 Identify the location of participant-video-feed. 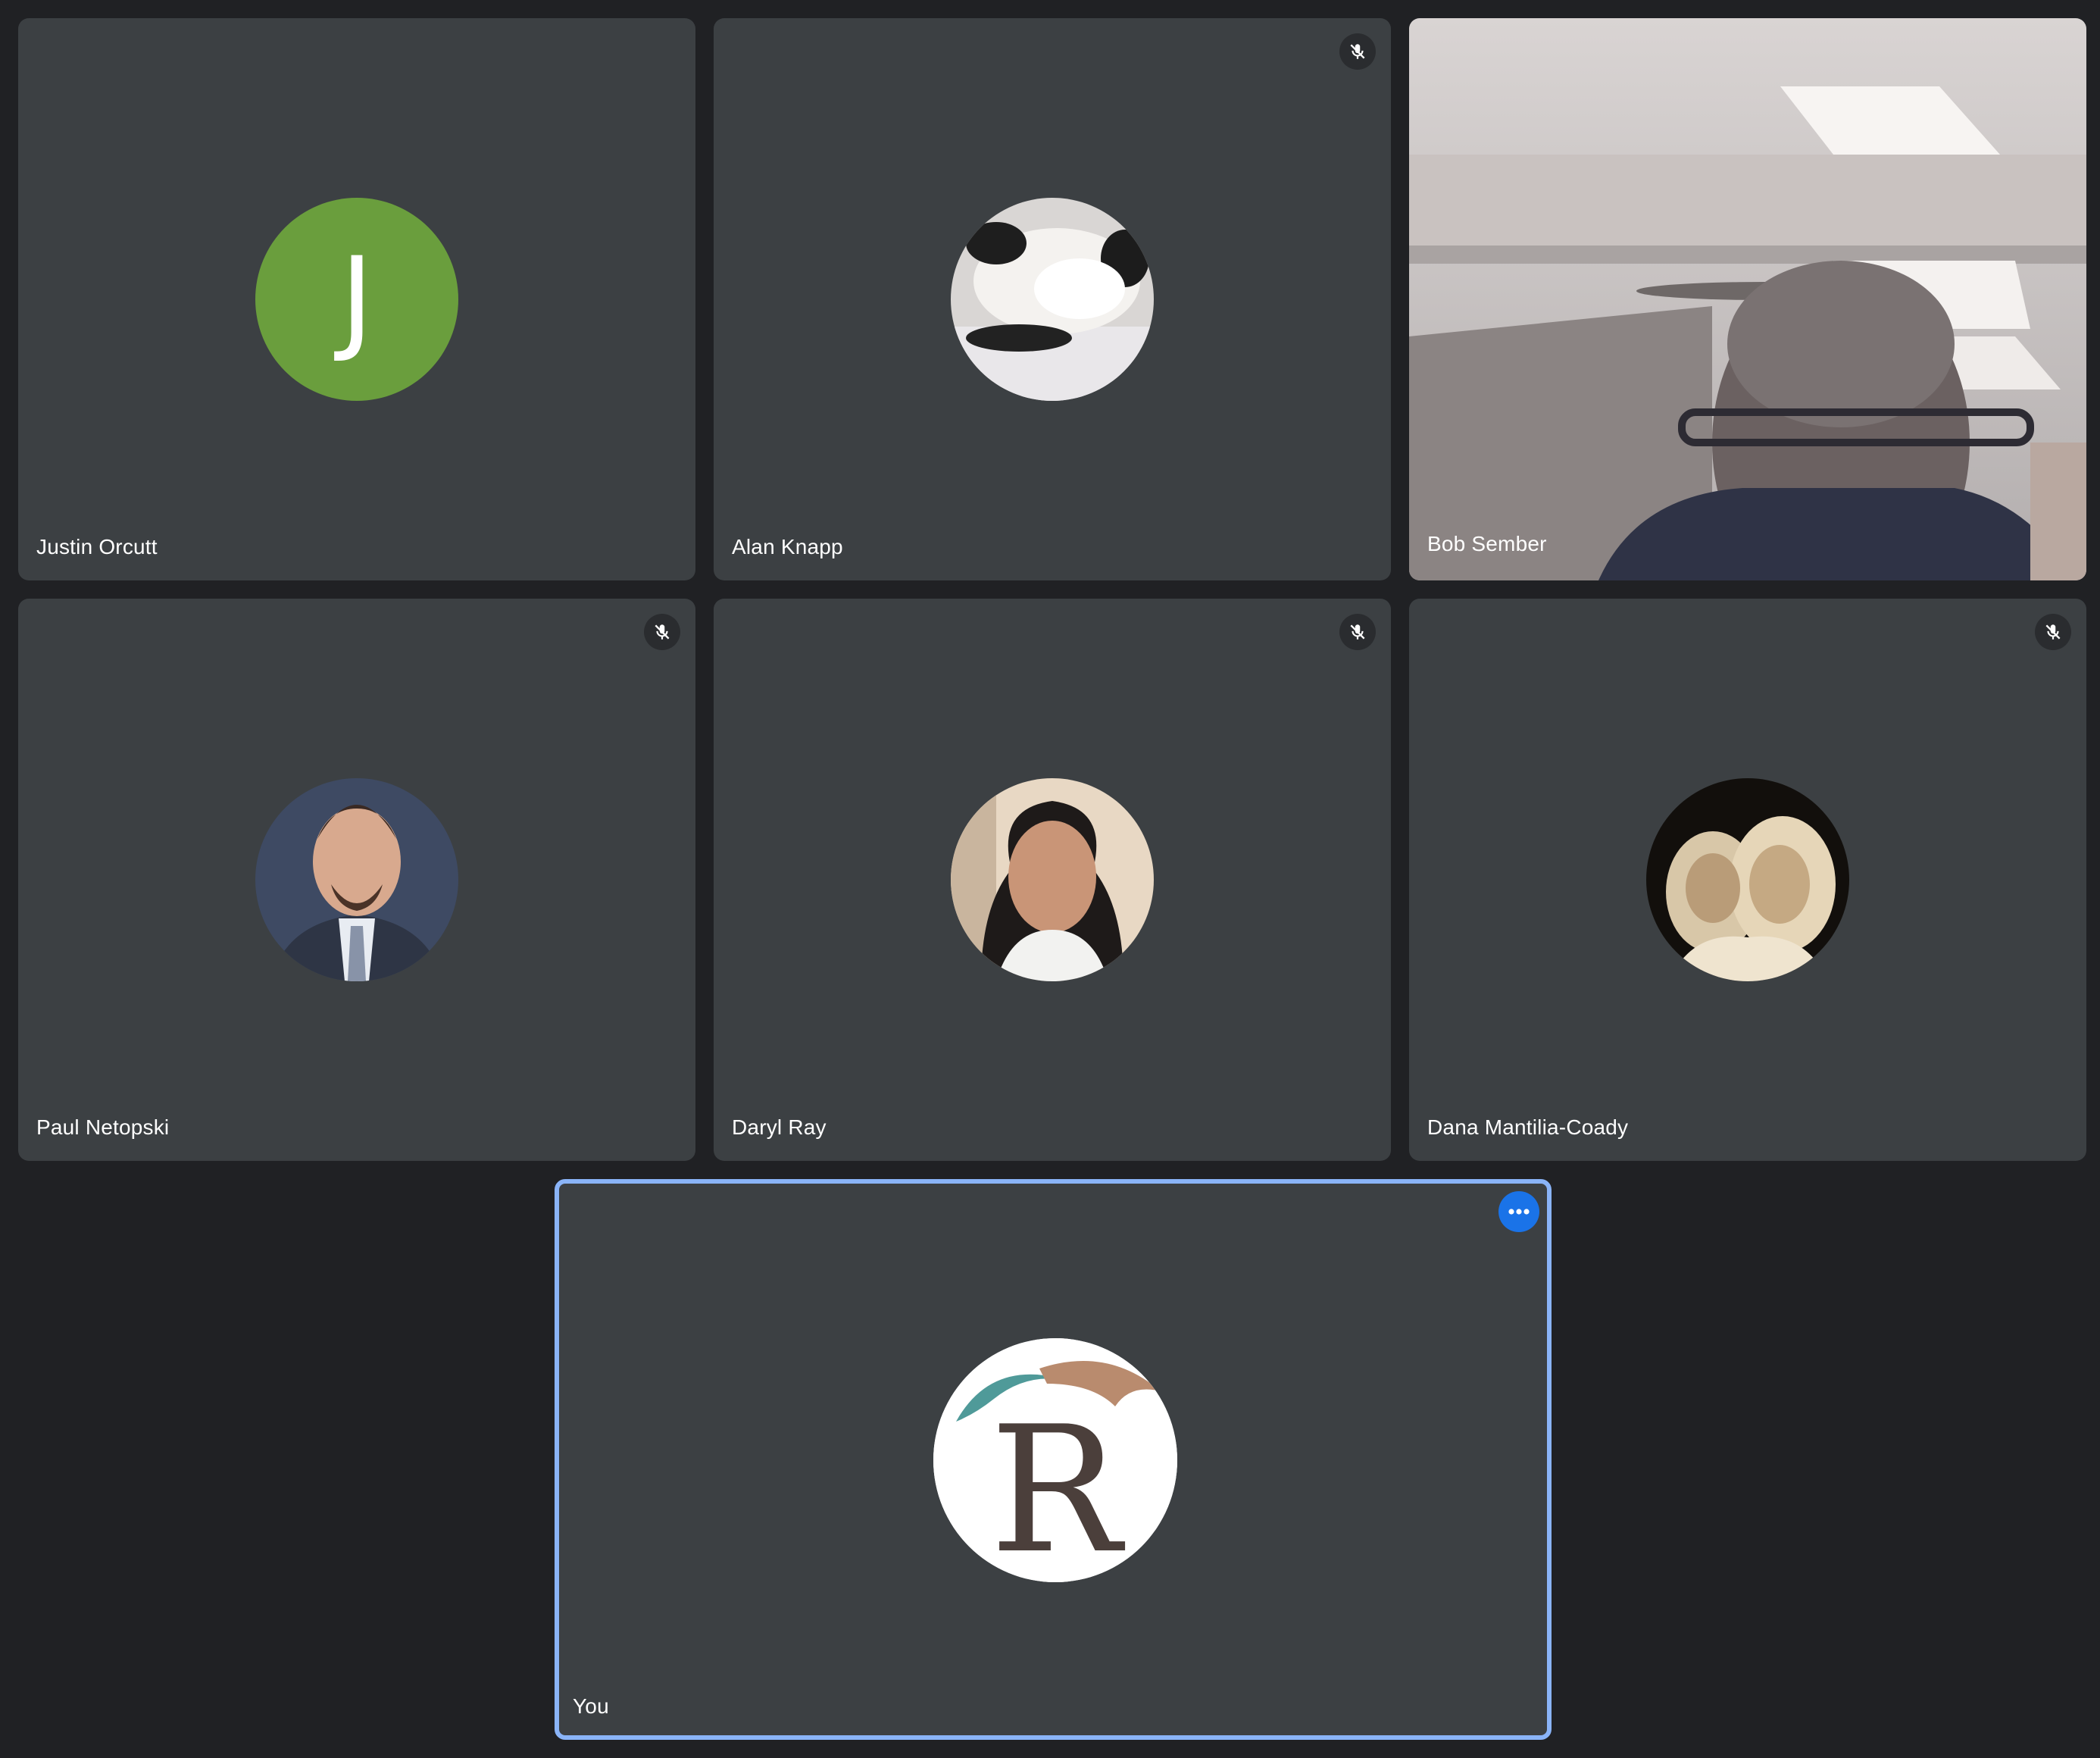
(1748, 299).